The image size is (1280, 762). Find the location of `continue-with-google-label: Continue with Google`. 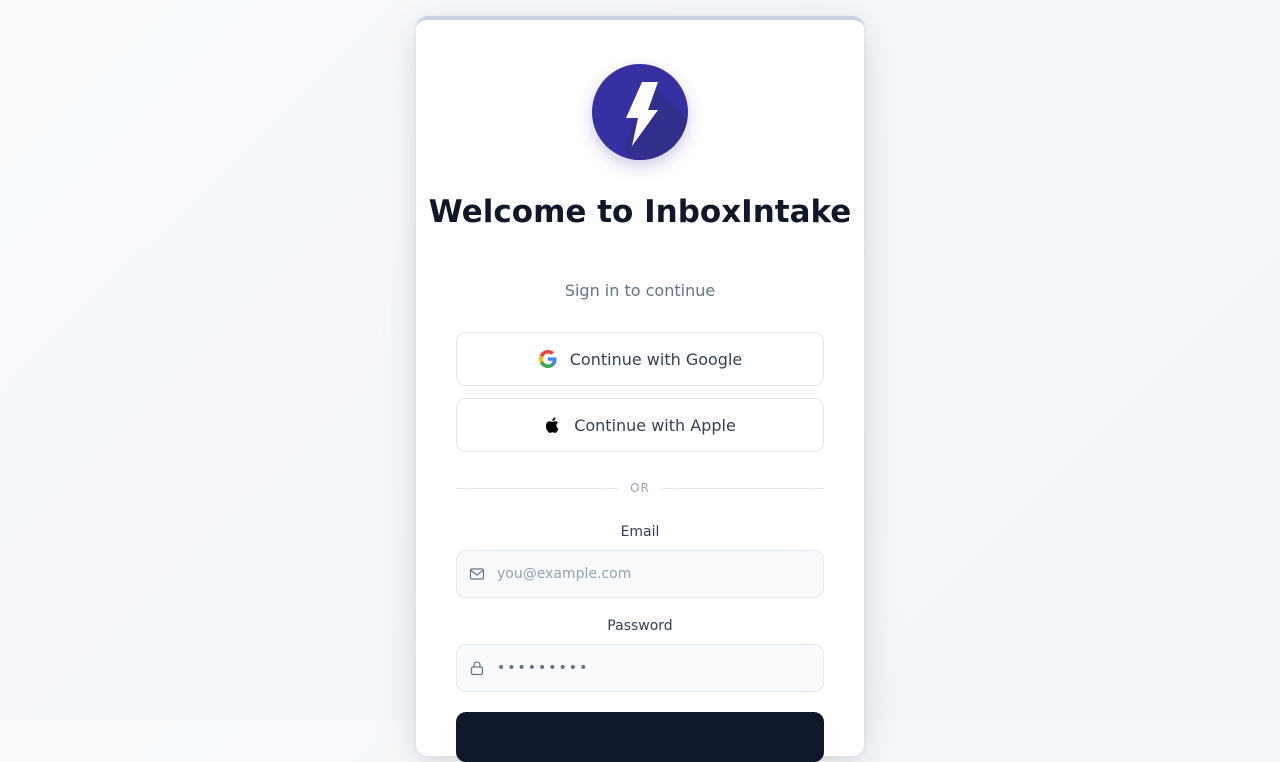

continue-with-google-label: Continue with Google is located at coordinates (656, 359).